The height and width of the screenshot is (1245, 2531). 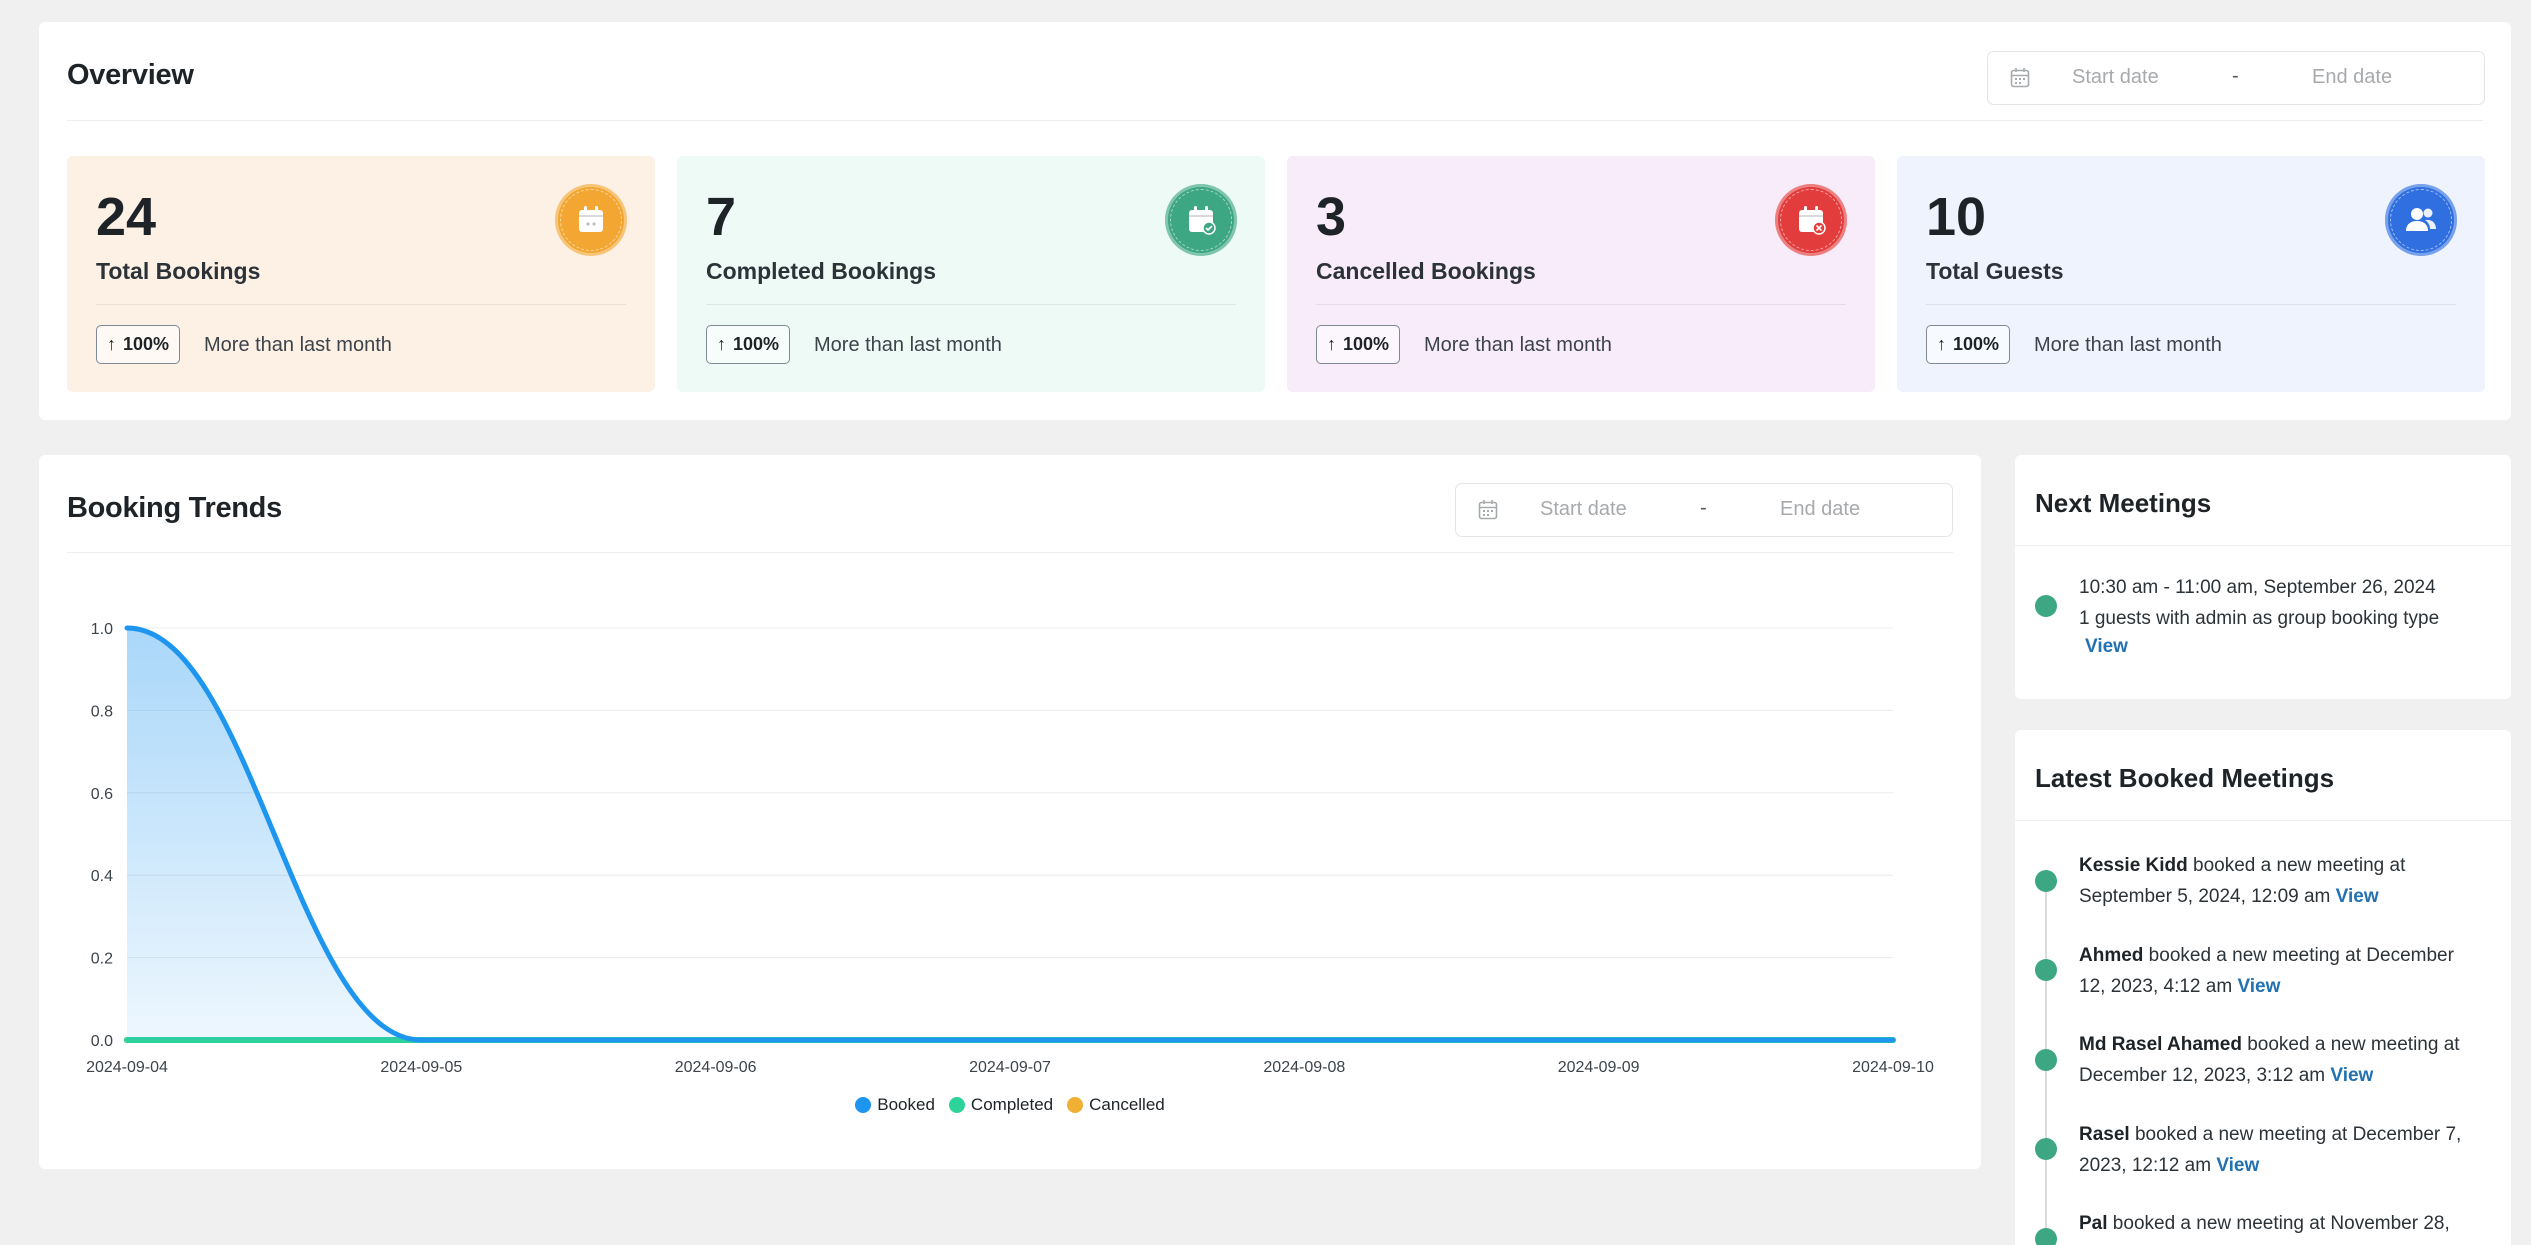 I want to click on x-tick-label: 2024-09-07, so click(x=1010, y=1067).